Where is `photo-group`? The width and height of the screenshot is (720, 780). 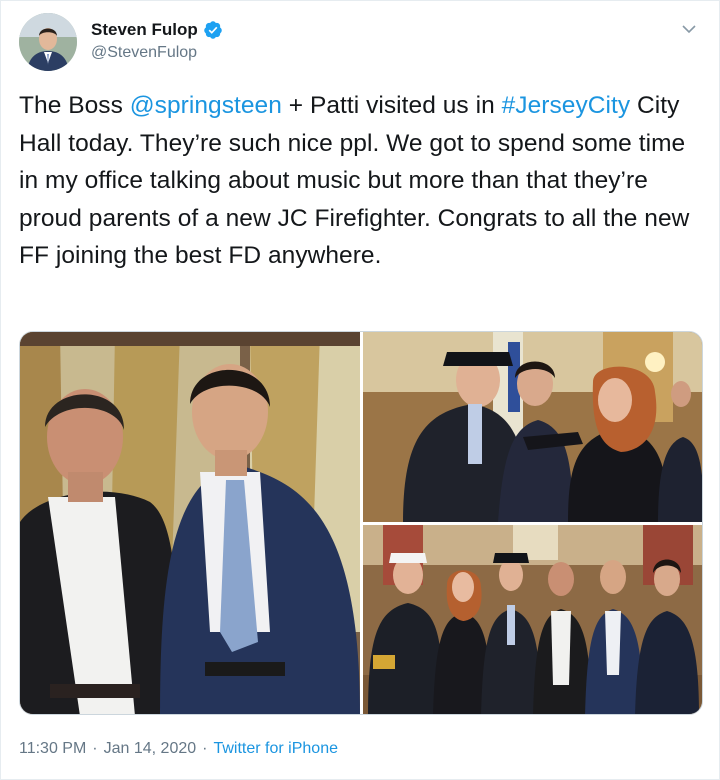
photo-group is located at coordinates (532, 619).